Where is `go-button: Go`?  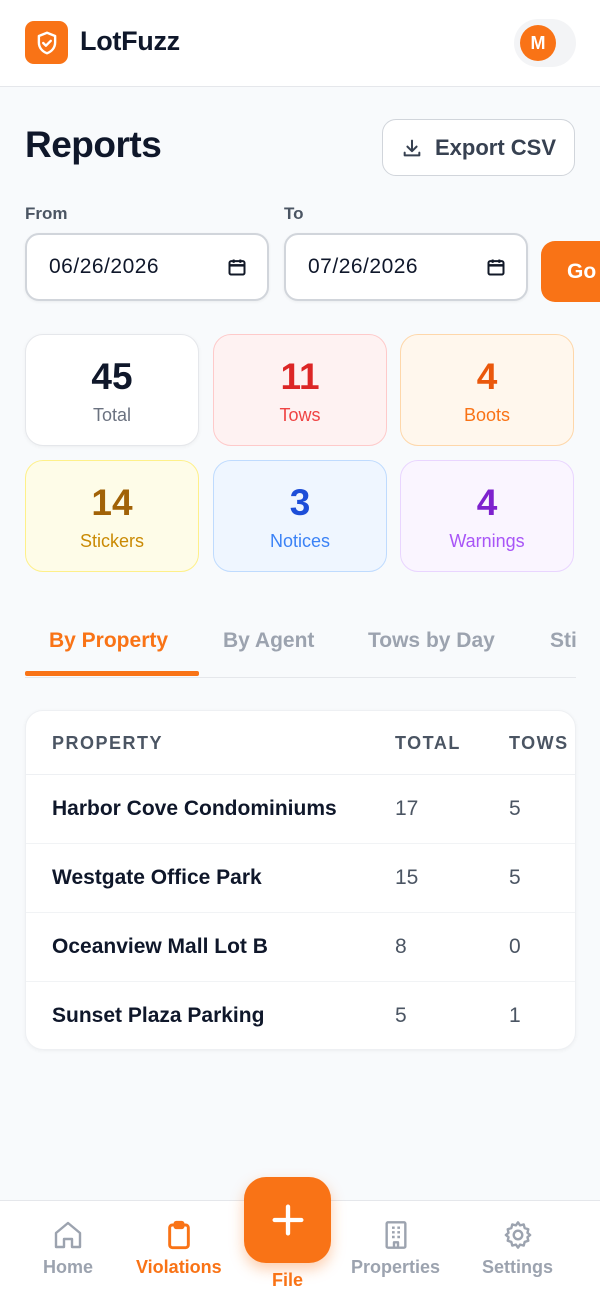 go-button: Go is located at coordinates (570, 271).